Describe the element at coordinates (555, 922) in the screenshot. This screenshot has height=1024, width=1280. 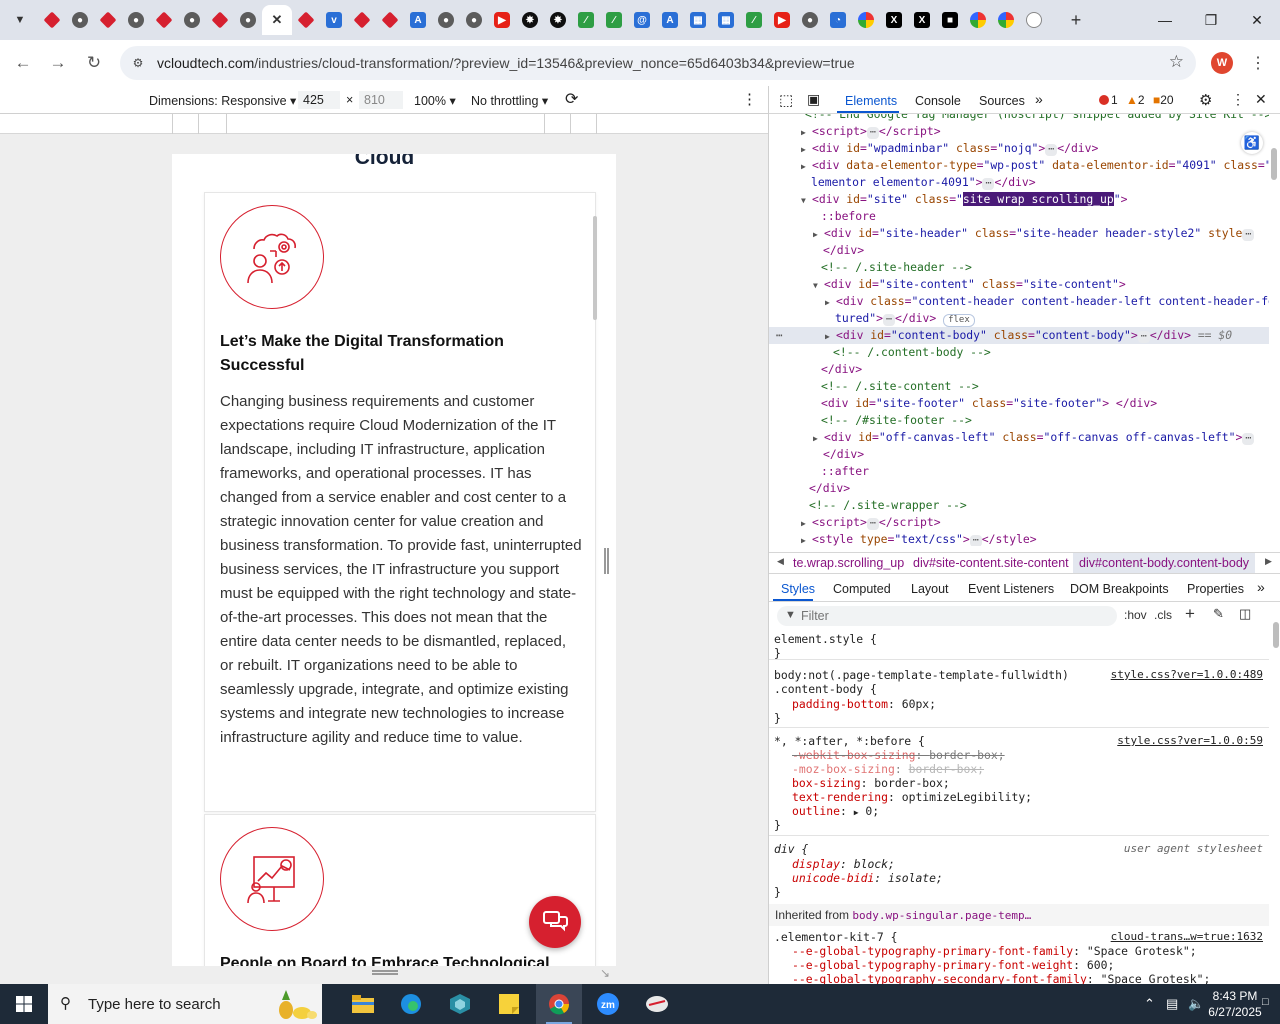
I see `chat-button` at that location.